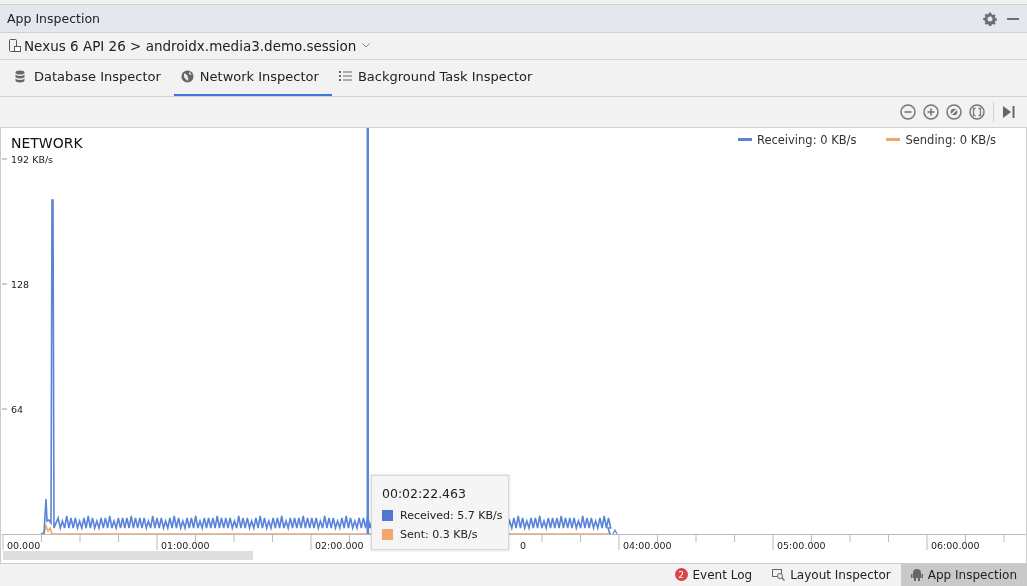 The width and height of the screenshot is (1027, 586). What do you see at coordinates (439, 534) in the screenshot?
I see `tooltip-label: Sent: 0.3 KB/s` at bounding box center [439, 534].